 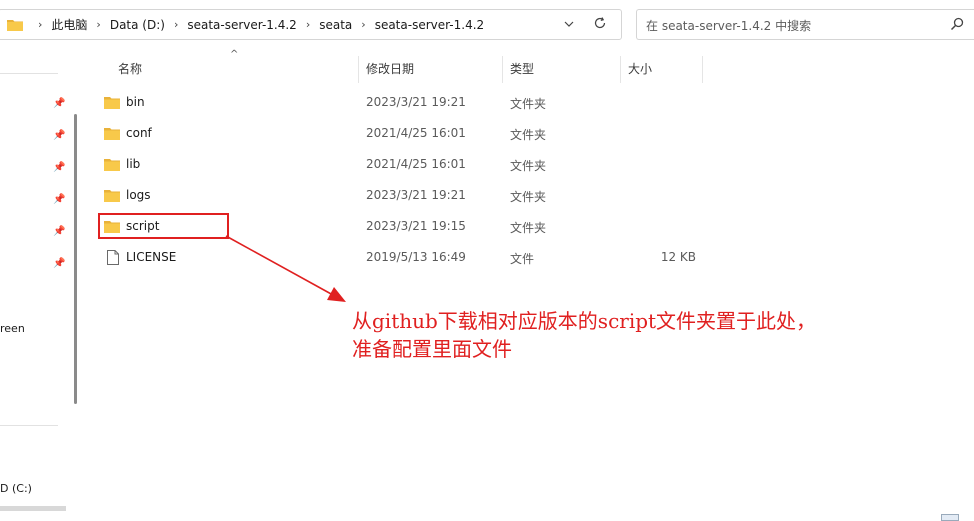 What do you see at coordinates (285, 268) in the screenshot?
I see `annotation-arrow` at bounding box center [285, 268].